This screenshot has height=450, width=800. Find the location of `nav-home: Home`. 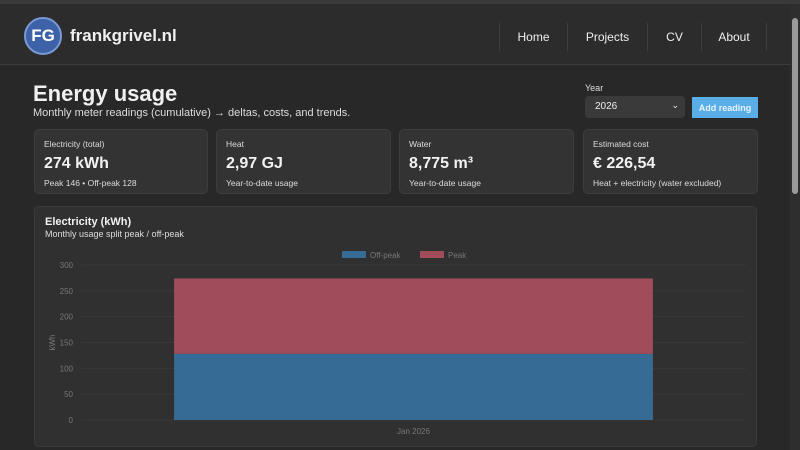

nav-home: Home is located at coordinates (533, 37).